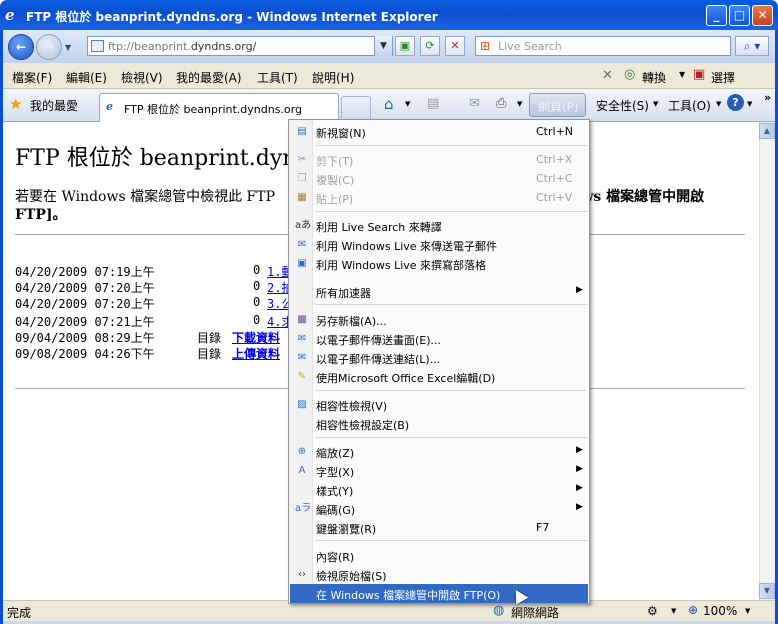  What do you see at coordinates (85, 322) in the screenshot?
I see `listing-date: 04/20/2009 07:21上午` at bounding box center [85, 322].